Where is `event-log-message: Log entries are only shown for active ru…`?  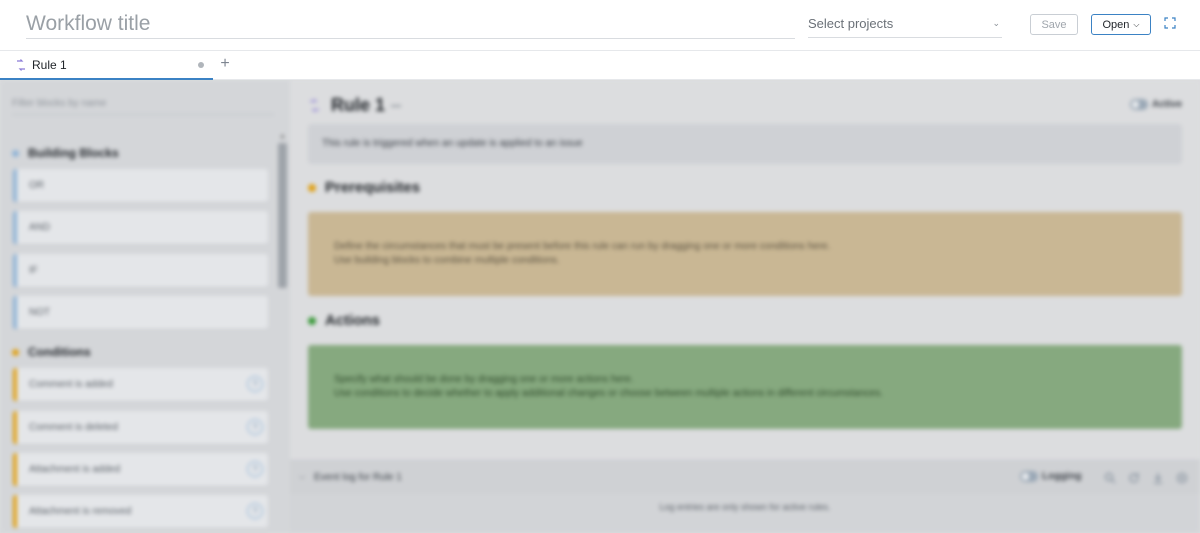
event-log-message: Log entries are only shown for active ru… is located at coordinates (745, 507).